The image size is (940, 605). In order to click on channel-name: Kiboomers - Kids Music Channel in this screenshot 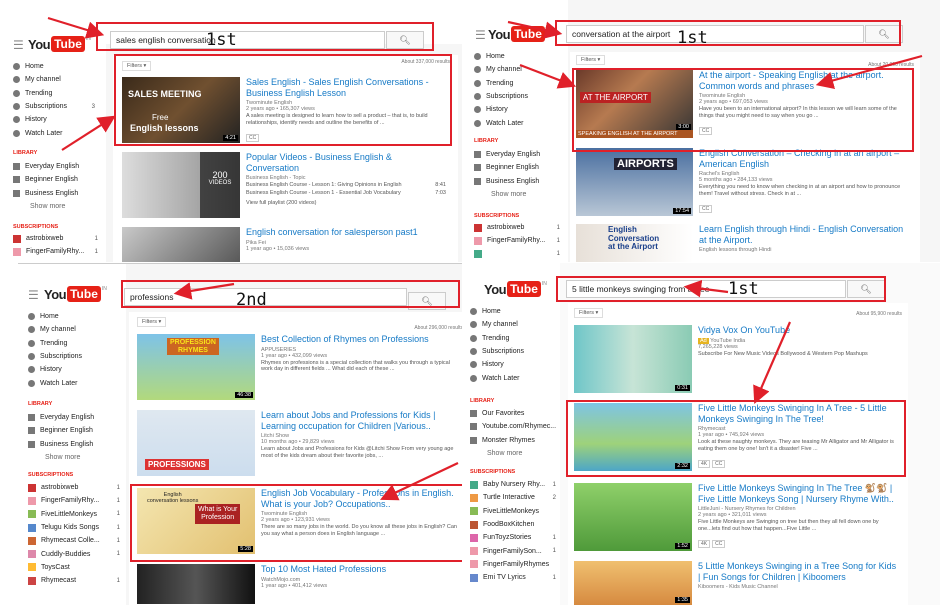, I will do `click(798, 587)`.